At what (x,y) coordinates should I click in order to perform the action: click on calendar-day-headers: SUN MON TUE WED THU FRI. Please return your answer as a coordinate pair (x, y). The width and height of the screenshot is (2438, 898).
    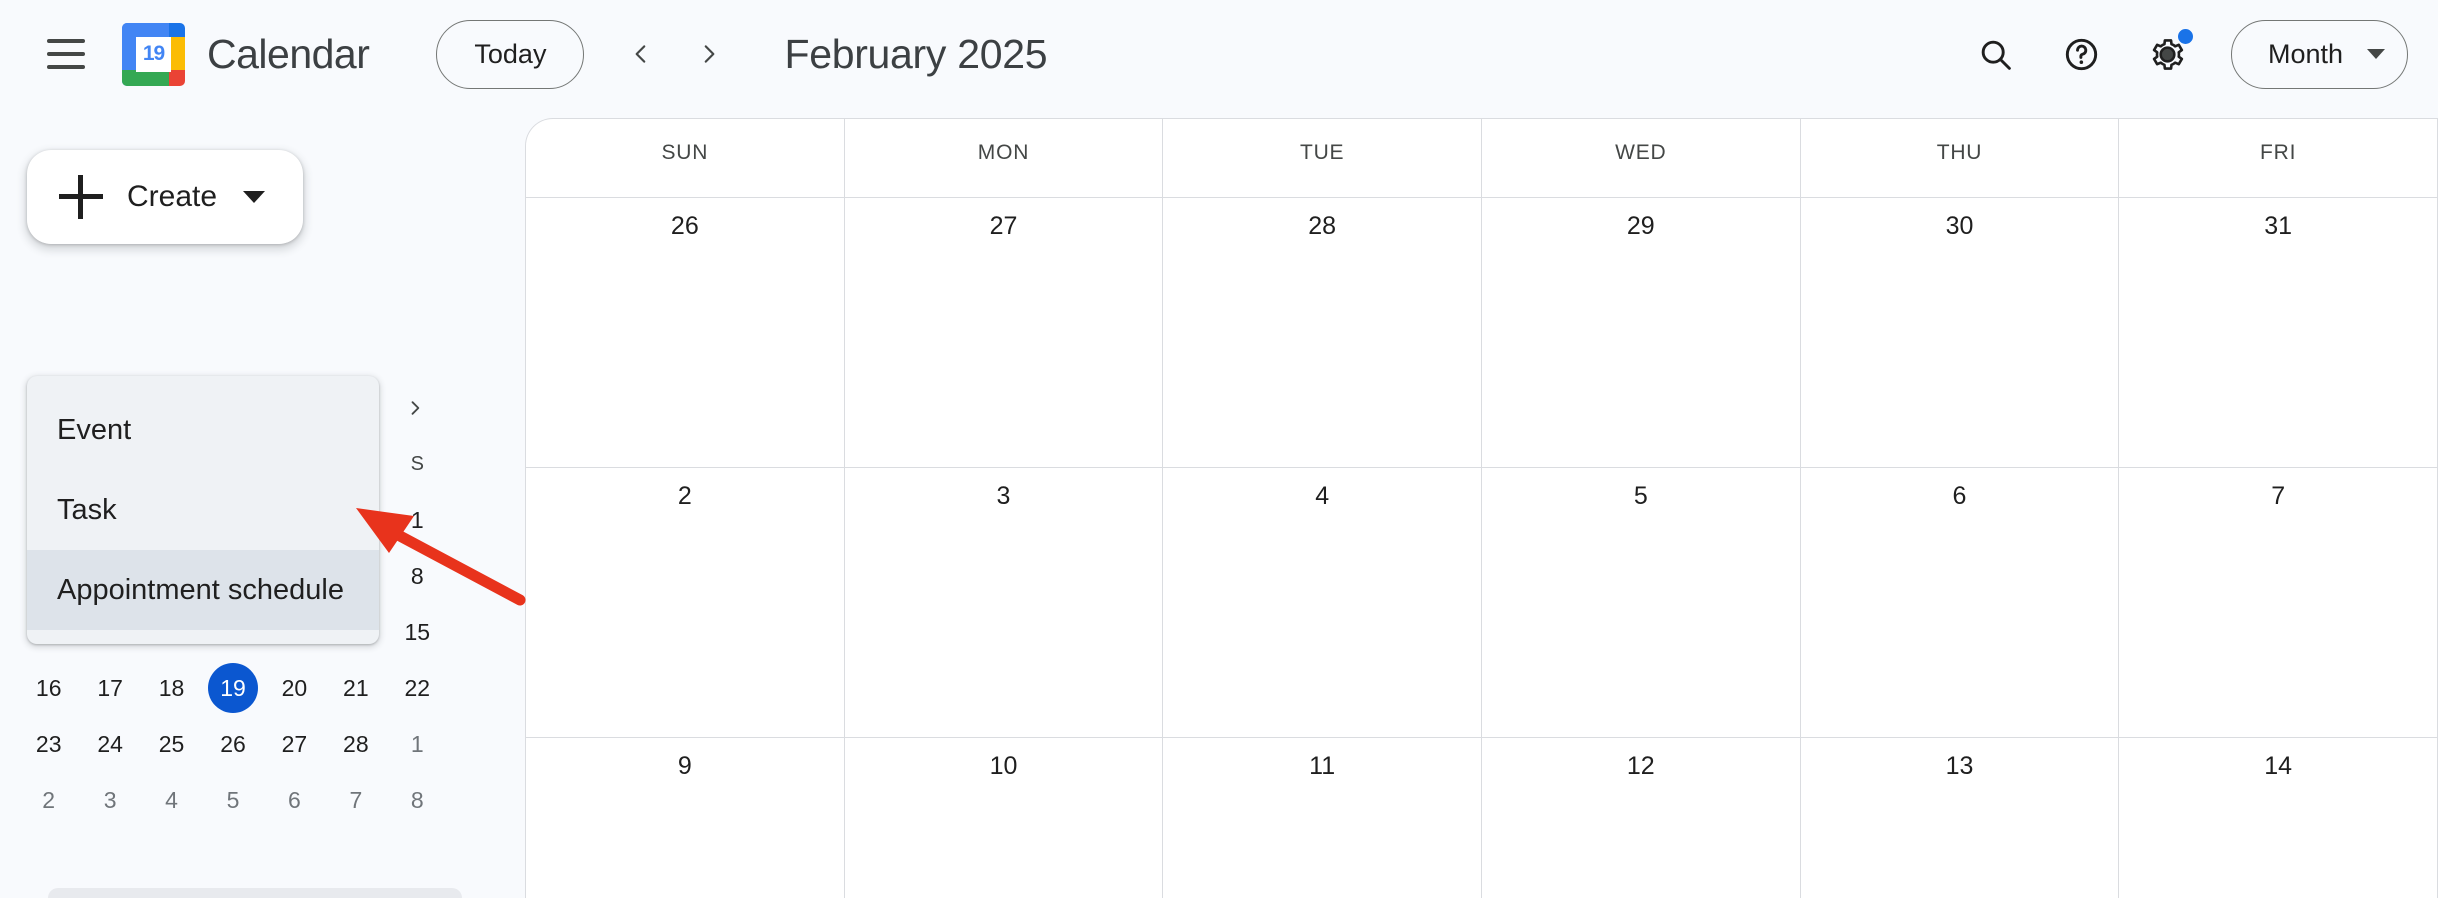
    Looking at the image, I should click on (1482, 158).